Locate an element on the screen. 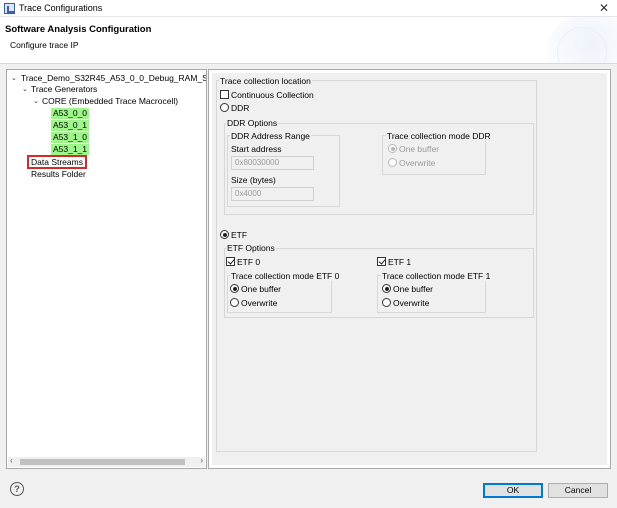 The image size is (617, 508). dialog-subheading: Configure trace IP is located at coordinates (44, 45).